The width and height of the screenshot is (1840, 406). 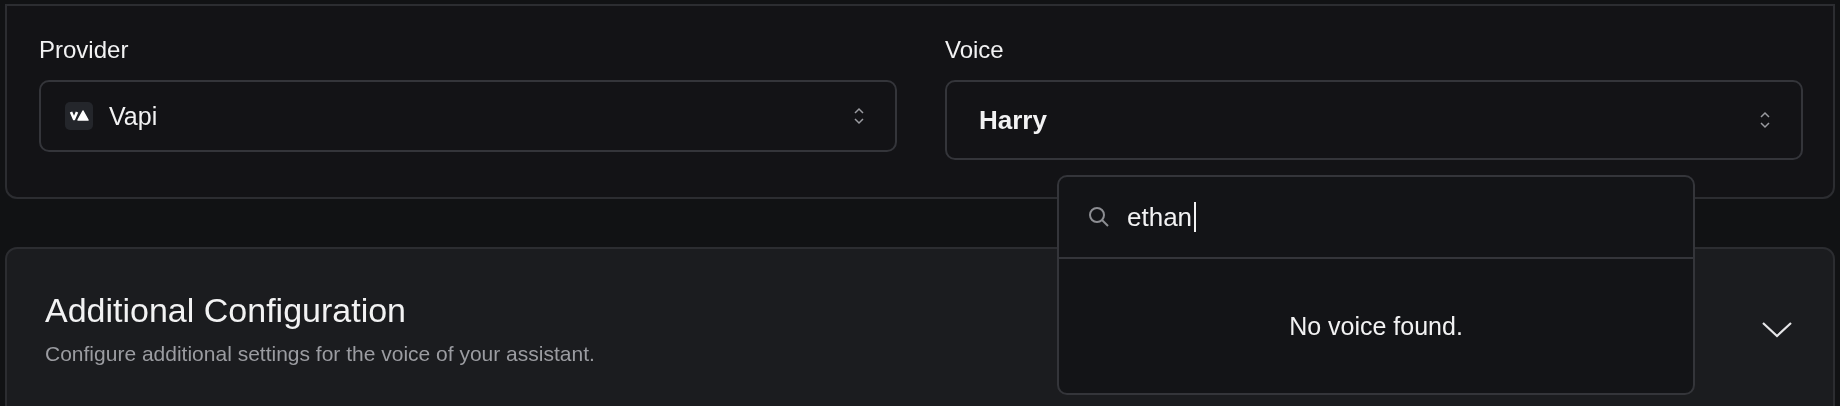 What do you see at coordinates (1374, 120) in the screenshot?
I see `voice-select: Harry` at bounding box center [1374, 120].